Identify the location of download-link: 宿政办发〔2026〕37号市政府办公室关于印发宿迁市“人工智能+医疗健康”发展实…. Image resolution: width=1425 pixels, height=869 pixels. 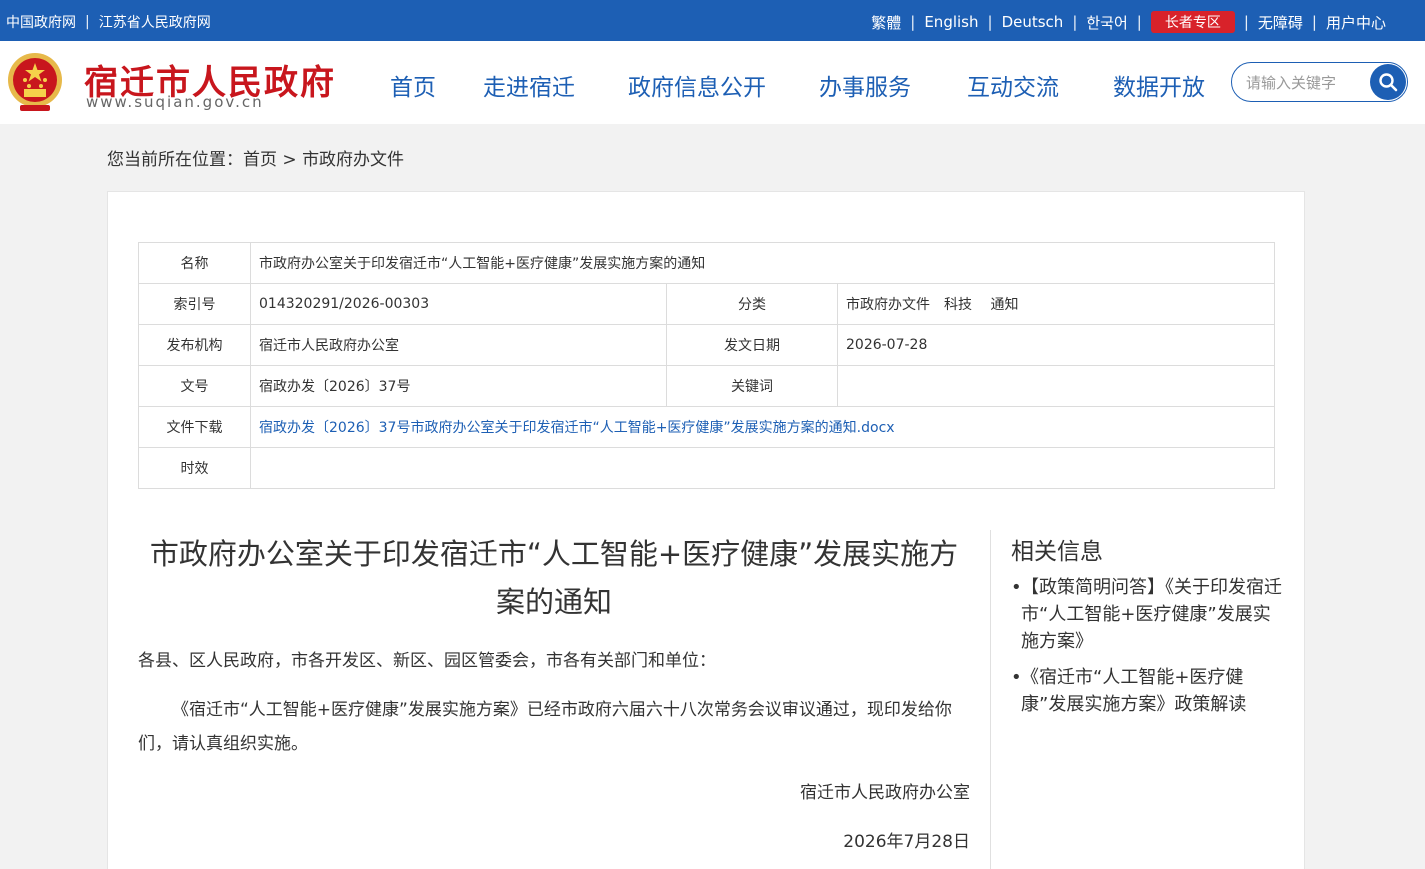
(577, 428).